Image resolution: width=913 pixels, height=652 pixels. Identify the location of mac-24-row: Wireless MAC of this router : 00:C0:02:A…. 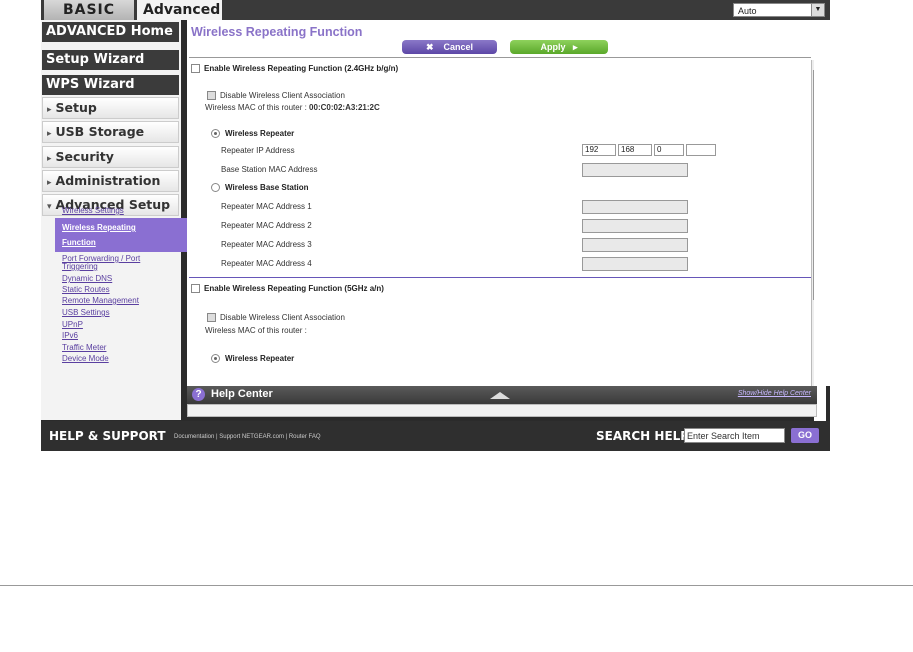
(292, 107).